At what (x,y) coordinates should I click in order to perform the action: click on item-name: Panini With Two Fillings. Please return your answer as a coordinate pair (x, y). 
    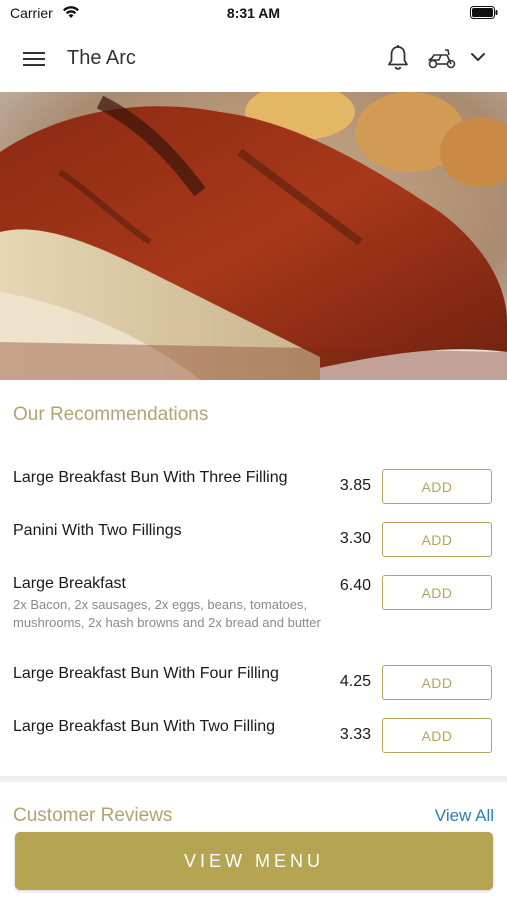
    Looking at the image, I should click on (97, 530).